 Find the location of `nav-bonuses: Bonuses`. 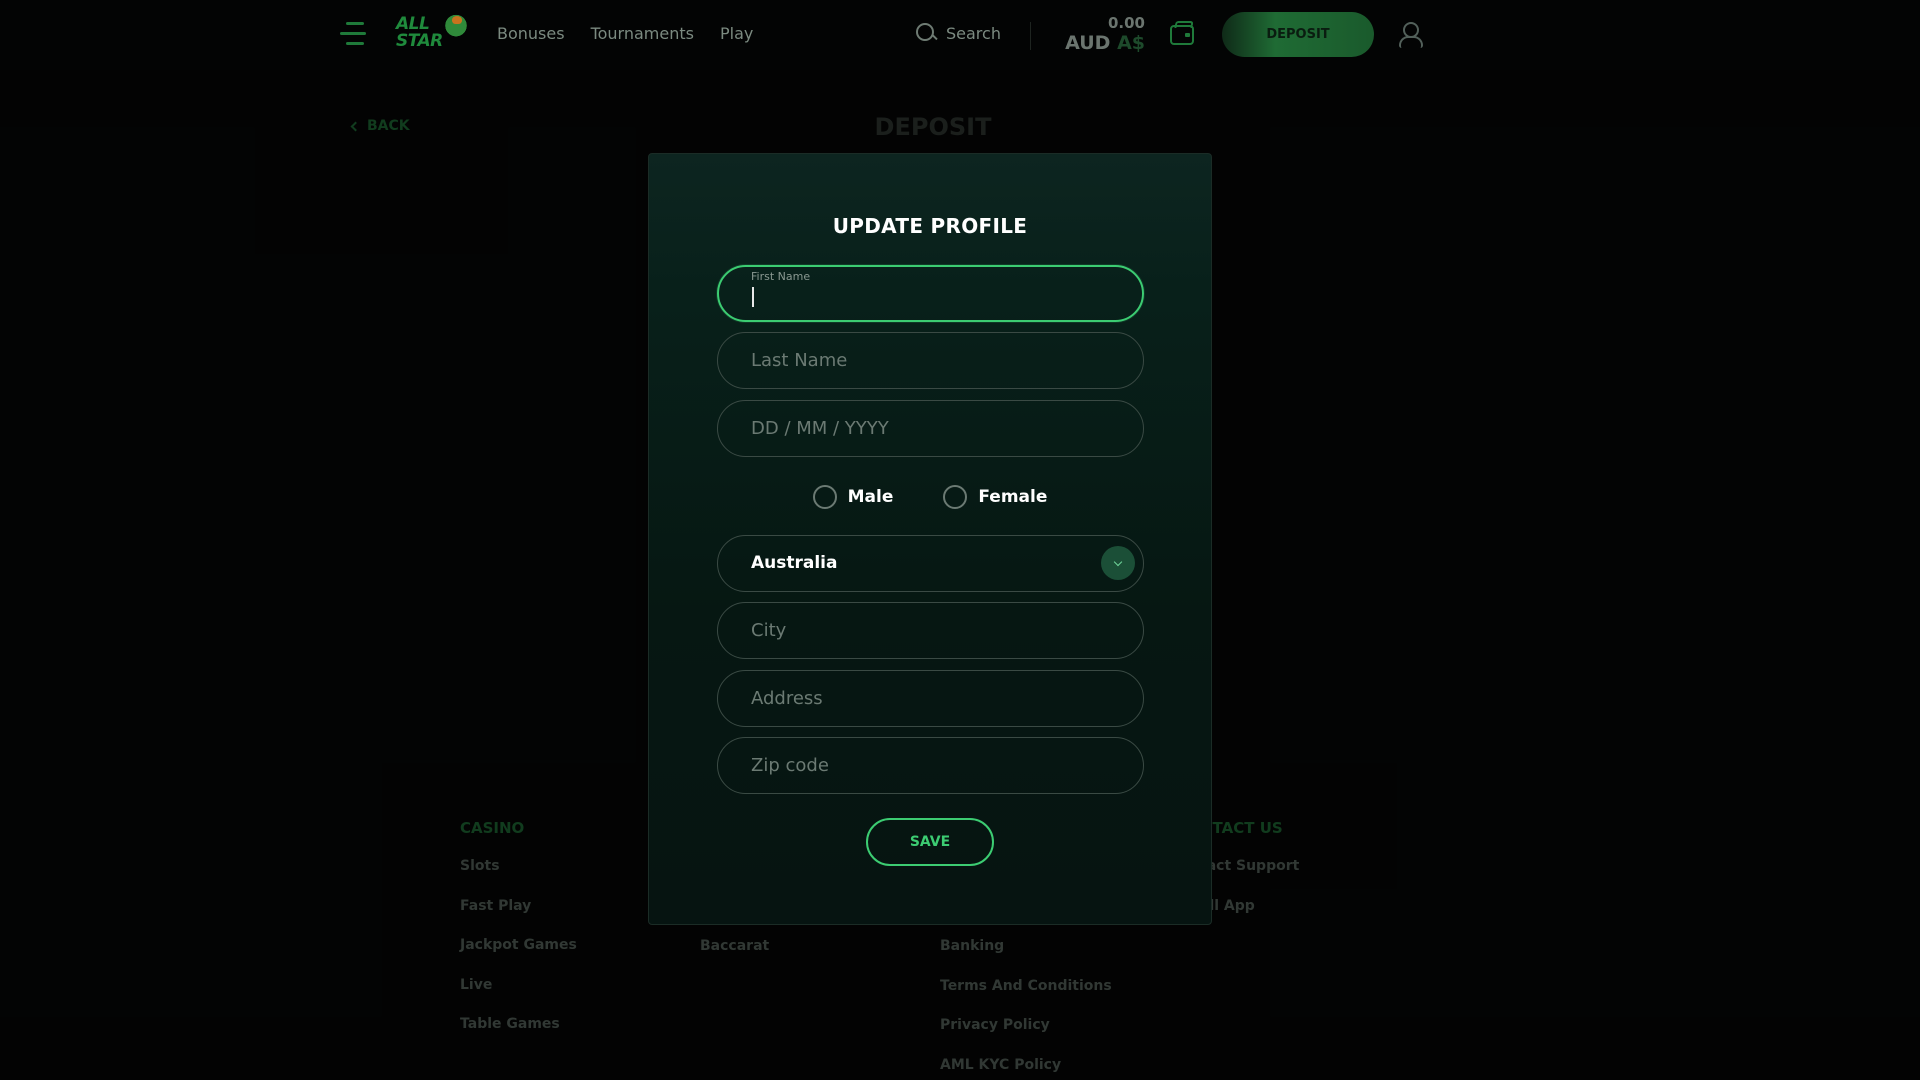

nav-bonuses: Bonuses is located at coordinates (531, 33).